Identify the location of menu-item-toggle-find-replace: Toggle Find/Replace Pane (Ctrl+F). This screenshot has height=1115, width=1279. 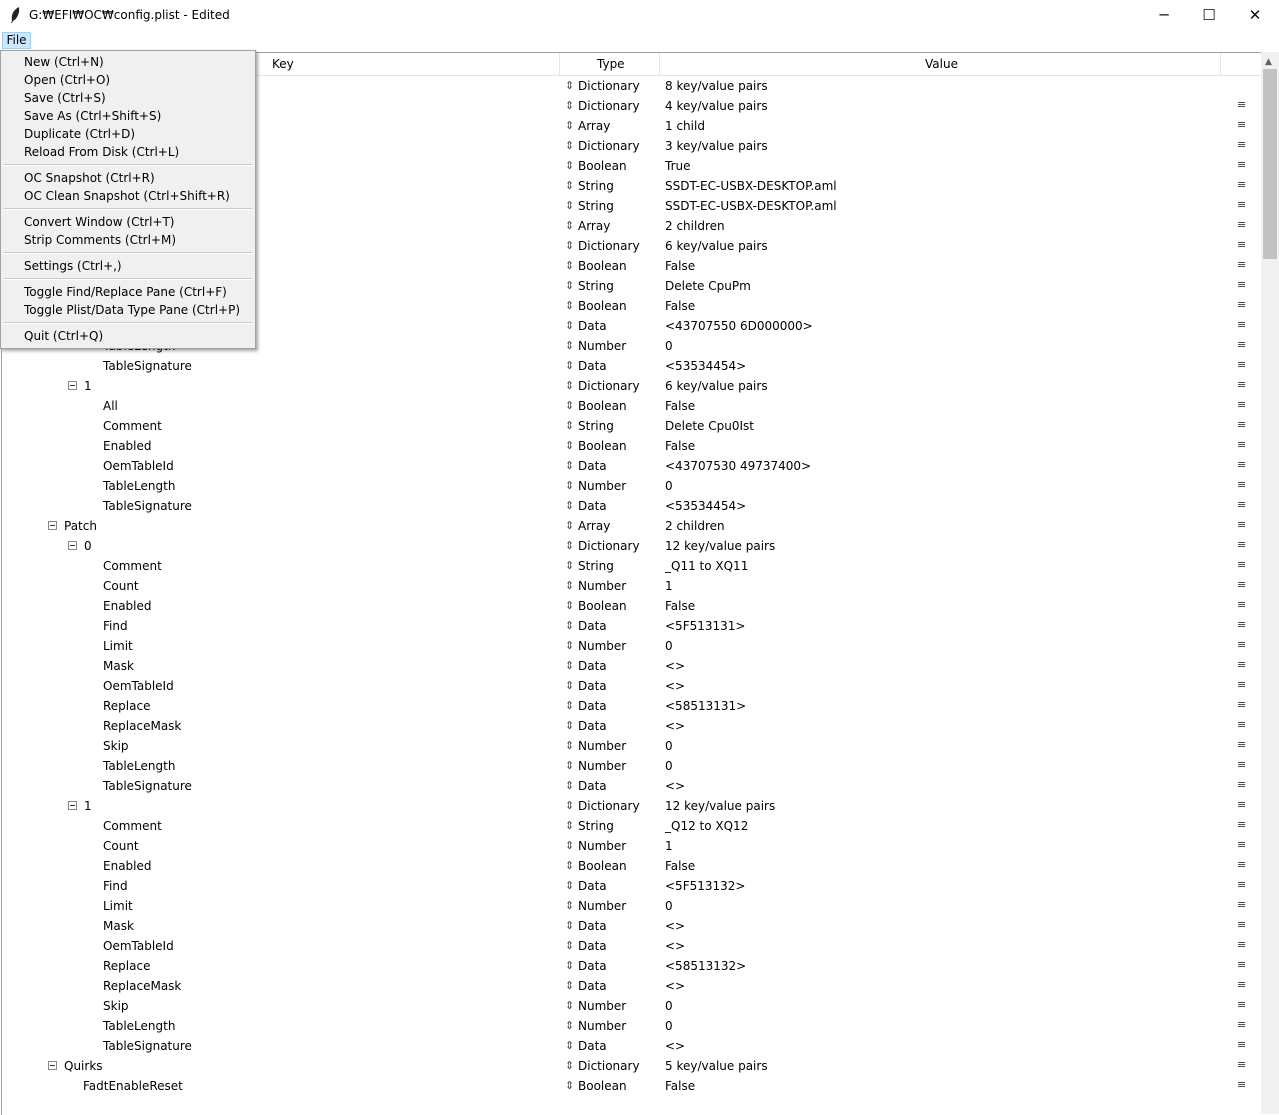
(125, 292).